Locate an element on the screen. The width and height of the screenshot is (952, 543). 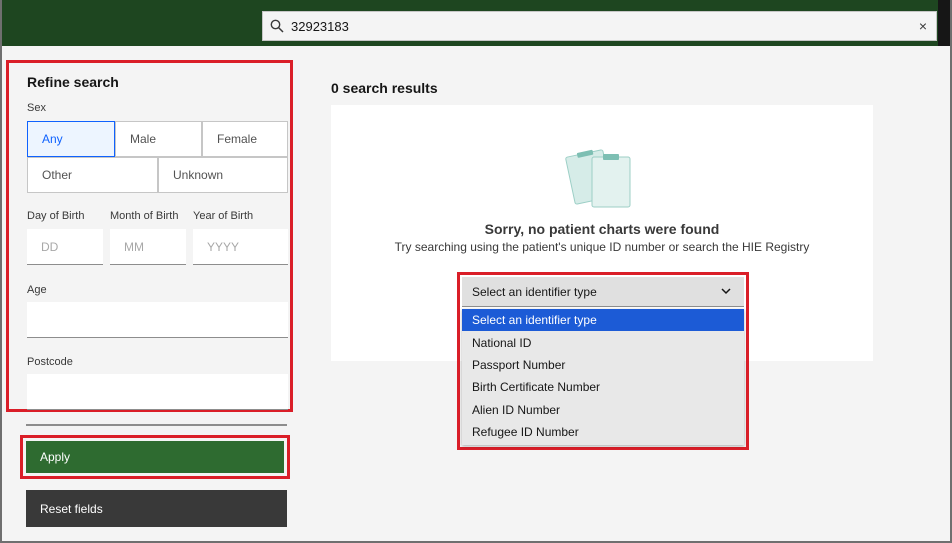
search-box: 32923183 × is located at coordinates (599, 26).